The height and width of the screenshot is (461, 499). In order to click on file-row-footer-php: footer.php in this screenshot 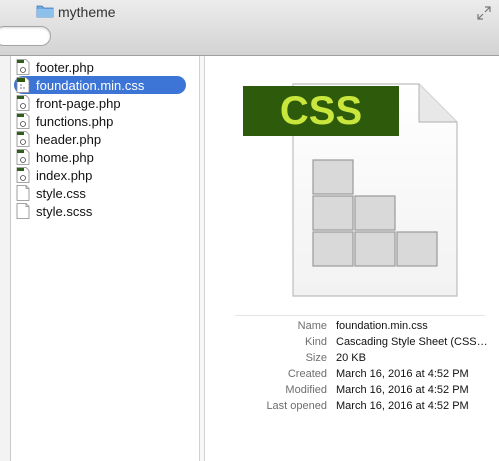, I will do `click(100, 67)`.